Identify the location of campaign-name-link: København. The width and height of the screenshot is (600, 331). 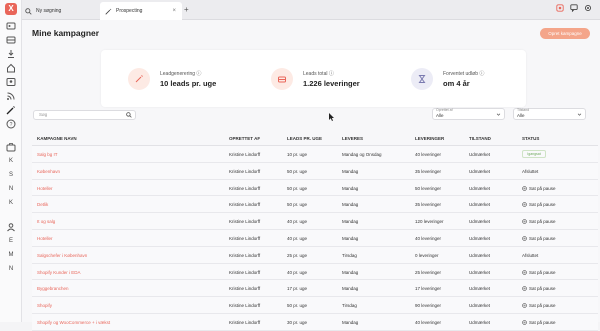
(48, 171).